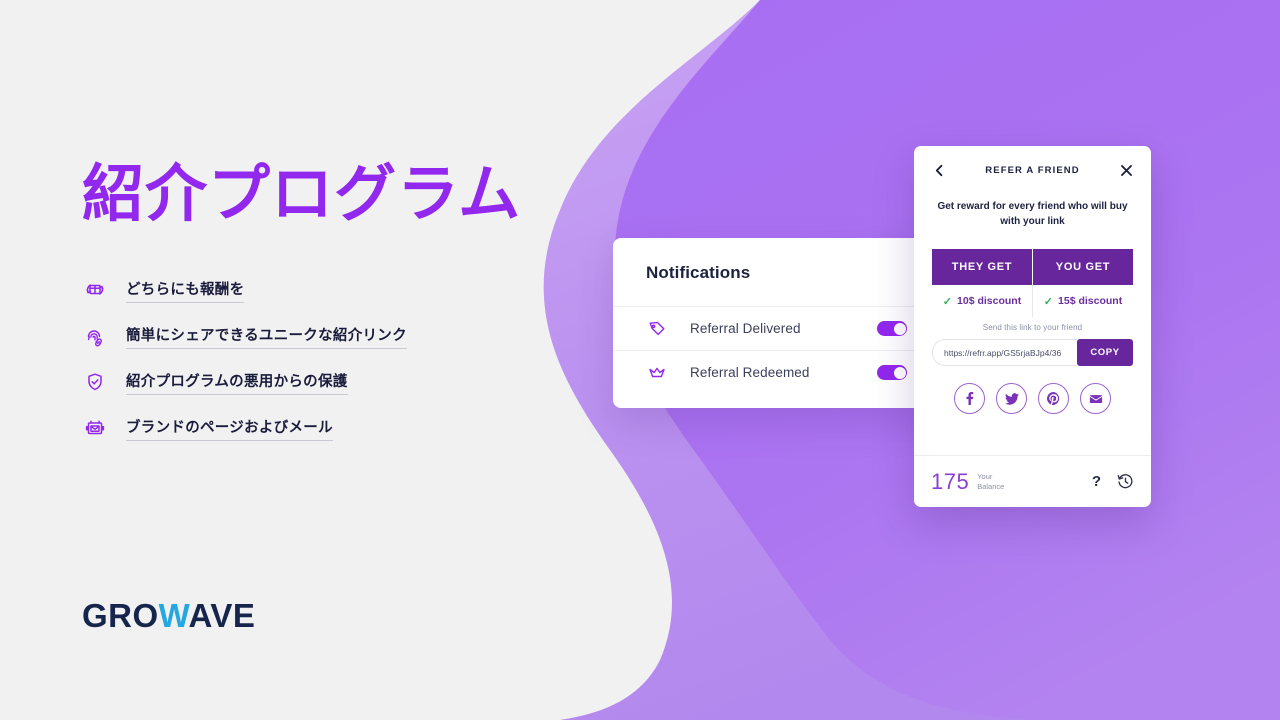  What do you see at coordinates (266, 336) in the screenshot?
I see `feature-label: 簡単にシェアできるユニークな紹介リンク` at bounding box center [266, 336].